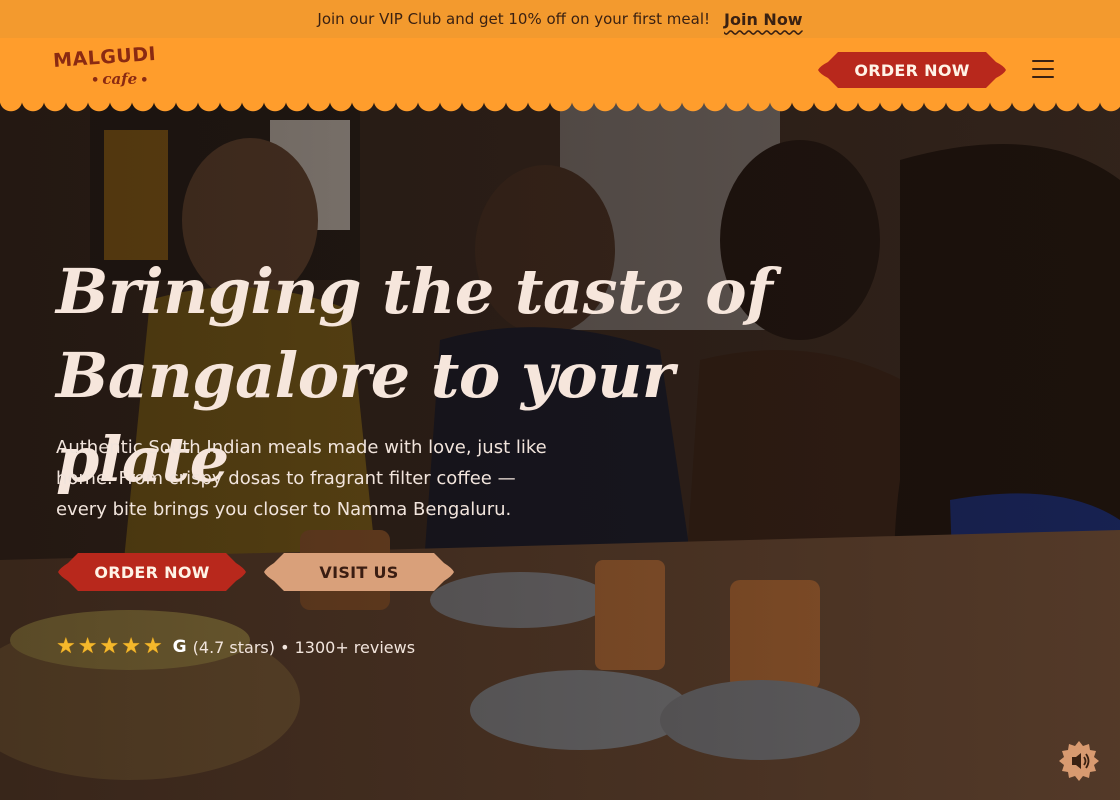 The width and height of the screenshot is (1120, 800). I want to click on hero-order-now-label: ORDER NOW, so click(152, 572).